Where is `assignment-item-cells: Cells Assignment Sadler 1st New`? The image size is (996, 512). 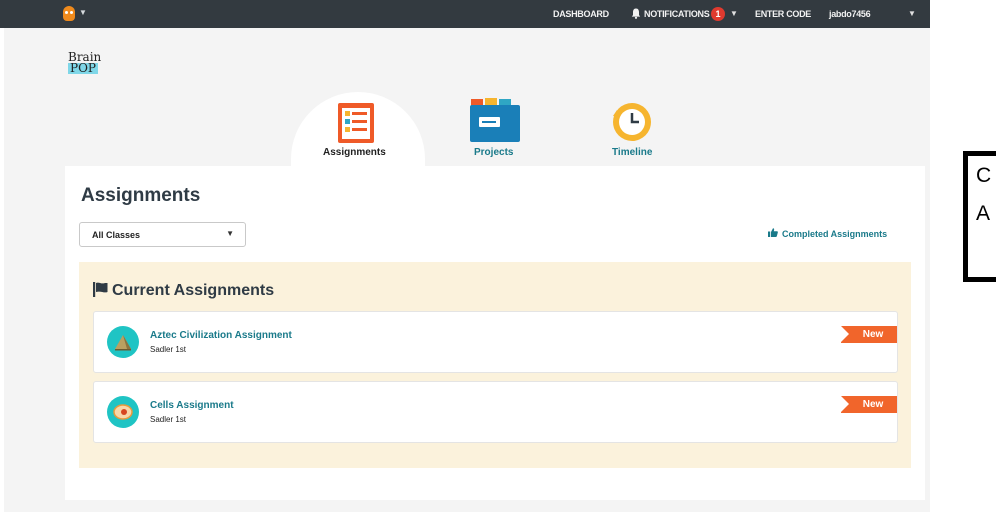 assignment-item-cells: Cells Assignment Sadler 1st New is located at coordinates (495, 412).